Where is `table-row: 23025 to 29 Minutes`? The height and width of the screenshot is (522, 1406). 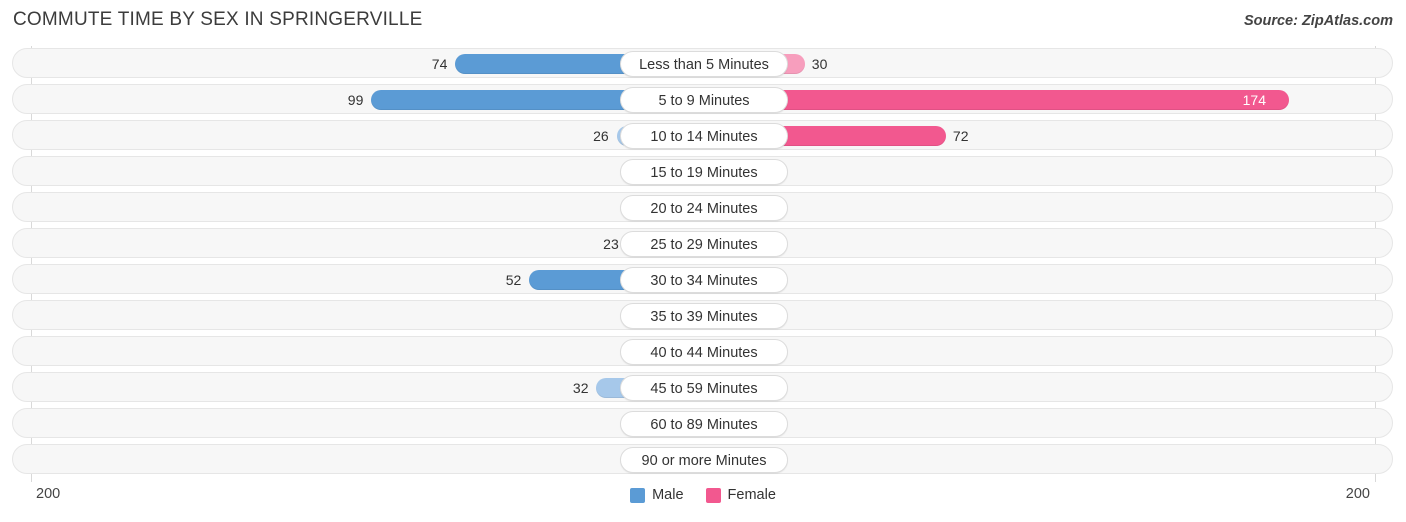
table-row: 23025 to 29 Minutes is located at coordinates (702, 243).